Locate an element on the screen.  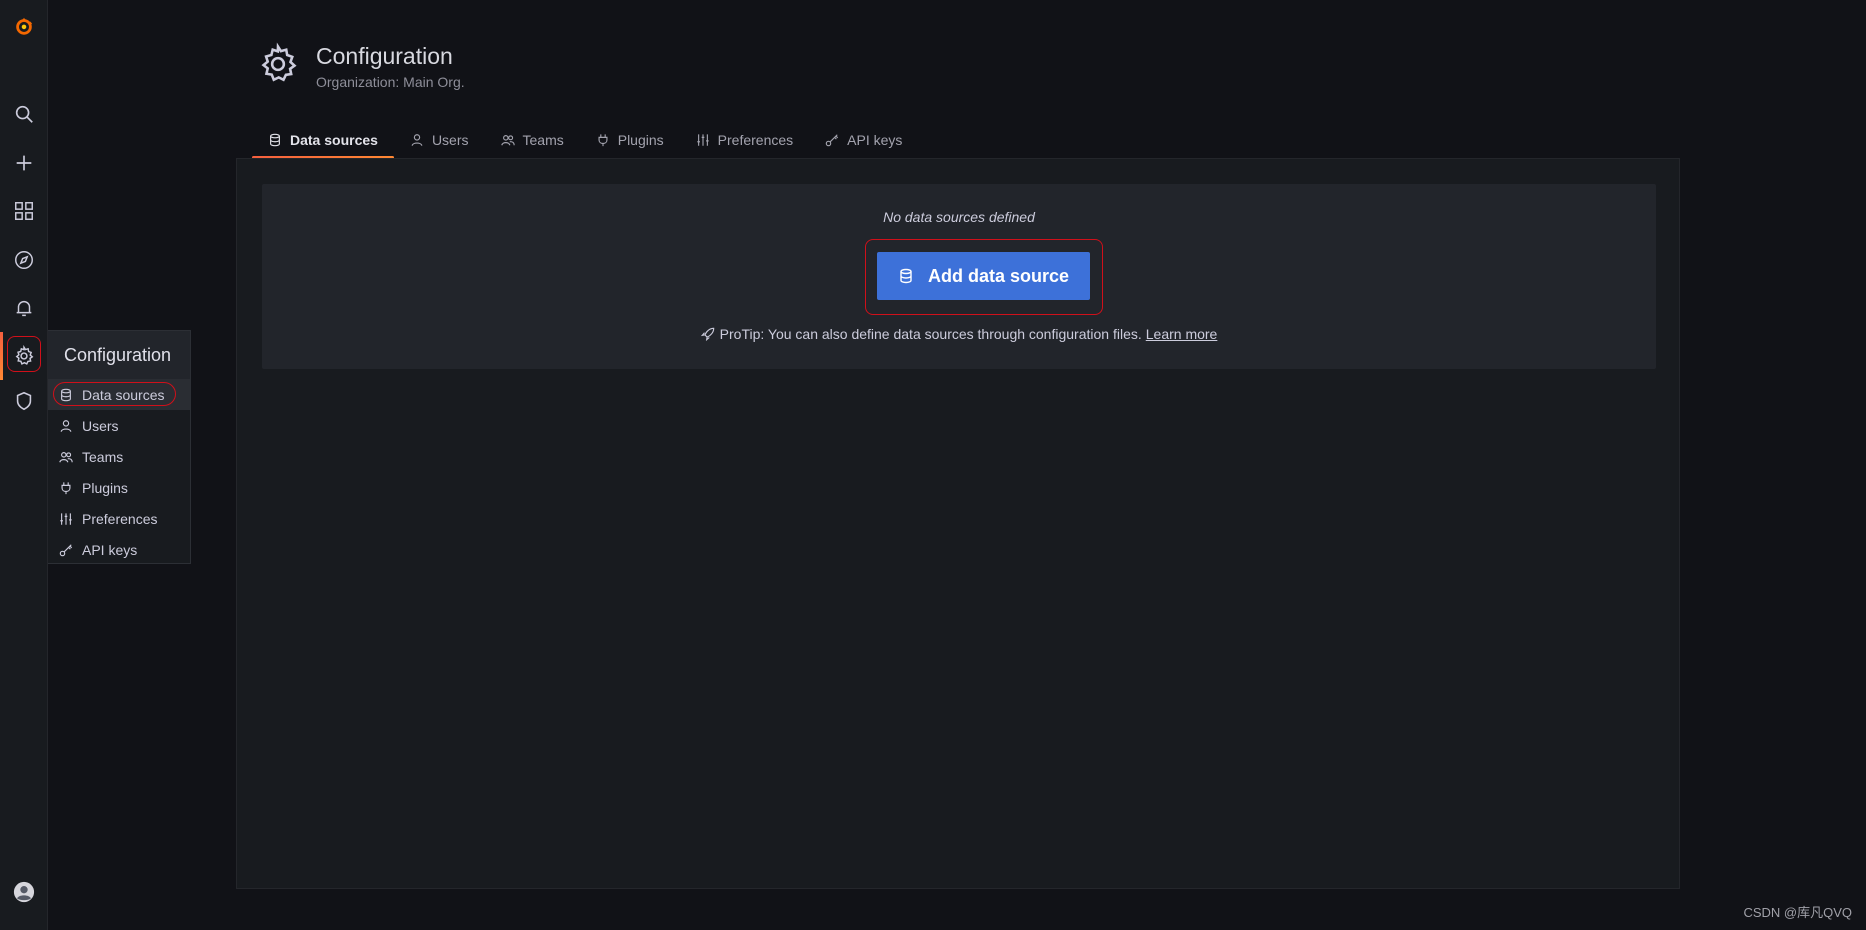
flyout-item-label: Teams is located at coordinates (103, 456).